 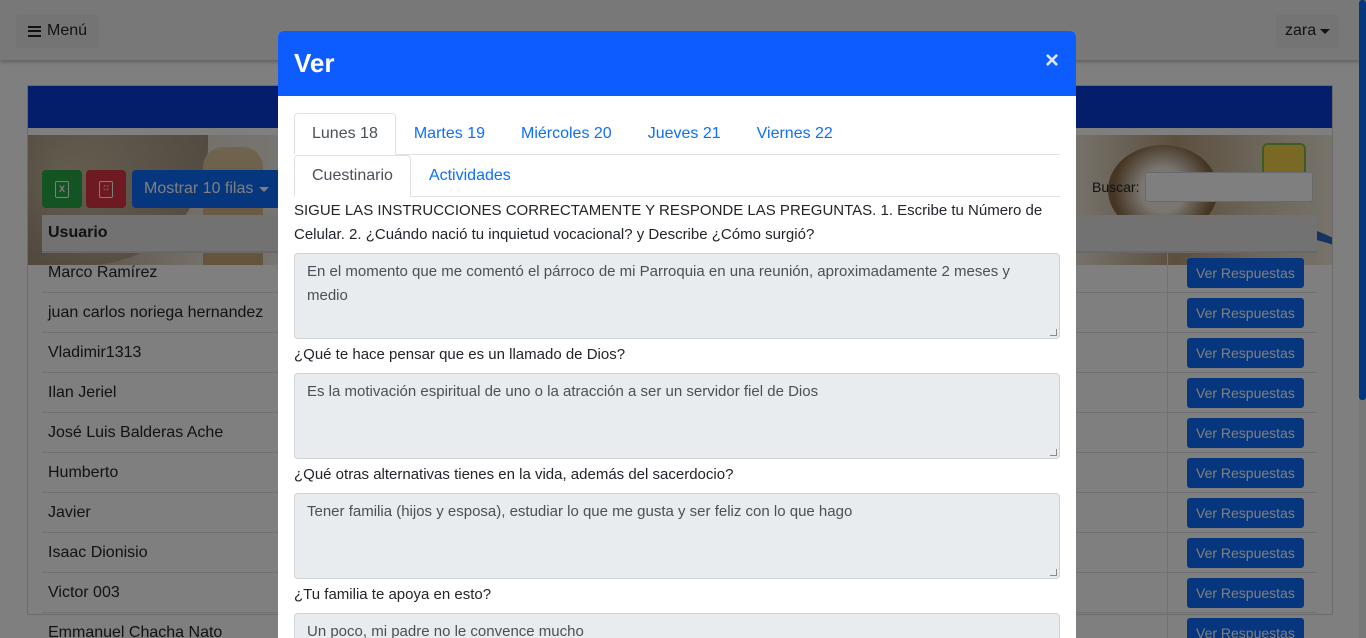 What do you see at coordinates (677, 63) in the screenshot?
I see `modal-header: Ver ×` at bounding box center [677, 63].